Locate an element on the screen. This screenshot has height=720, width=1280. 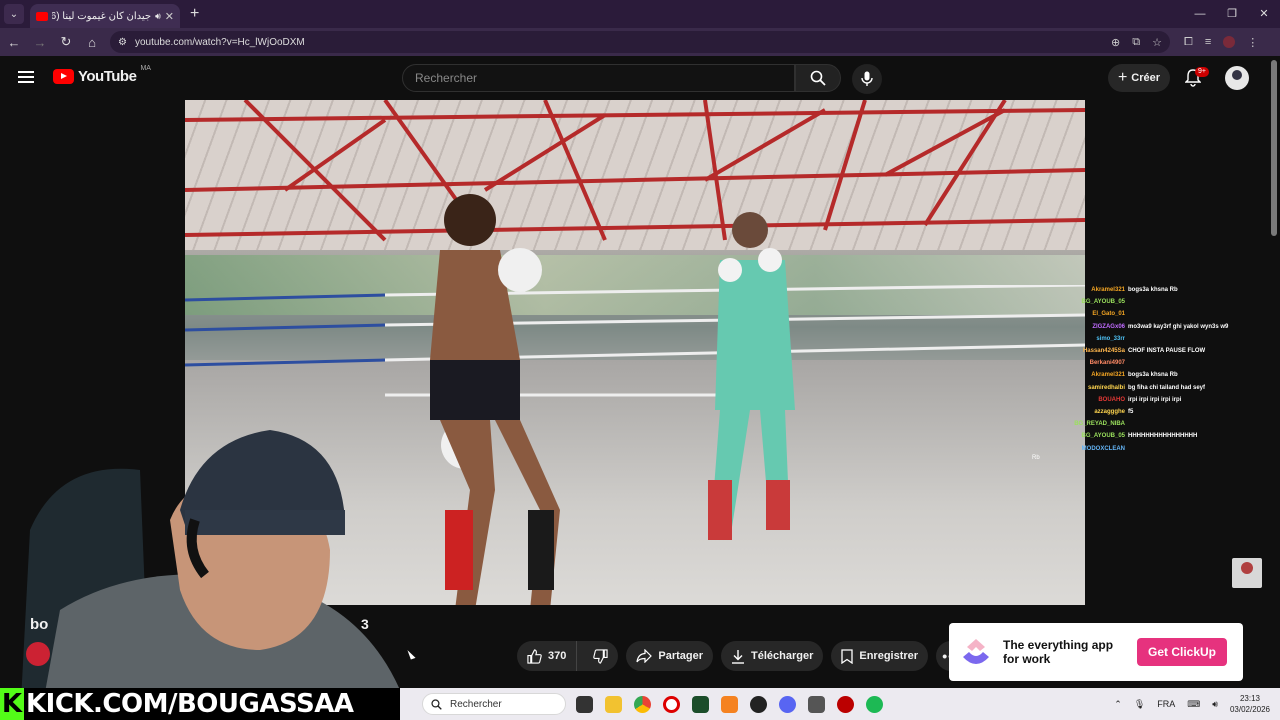
clock: 23:13 03/02/2026 is located at coordinates (1250, 704).